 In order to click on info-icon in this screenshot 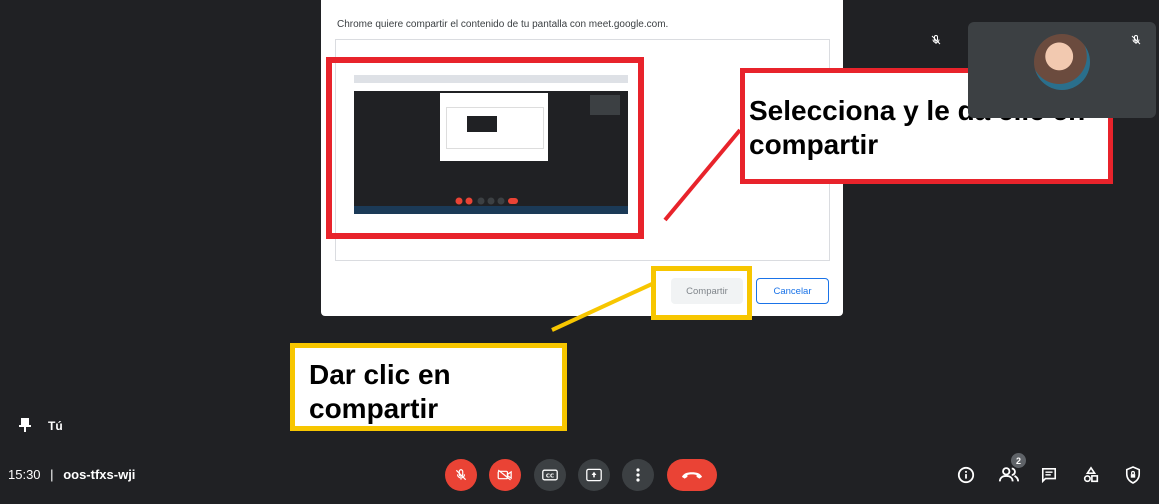, I will do `click(966, 475)`.